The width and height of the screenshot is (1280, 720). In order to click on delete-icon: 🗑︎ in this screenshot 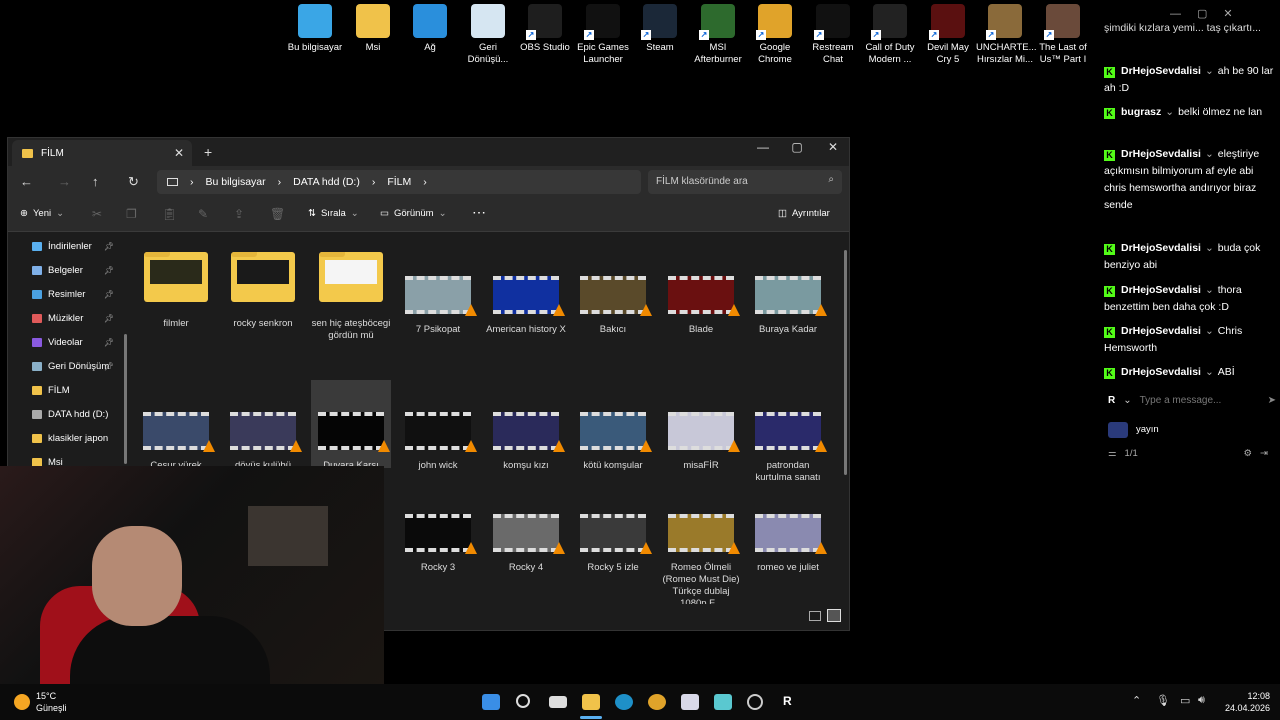, I will do `click(277, 214)`.